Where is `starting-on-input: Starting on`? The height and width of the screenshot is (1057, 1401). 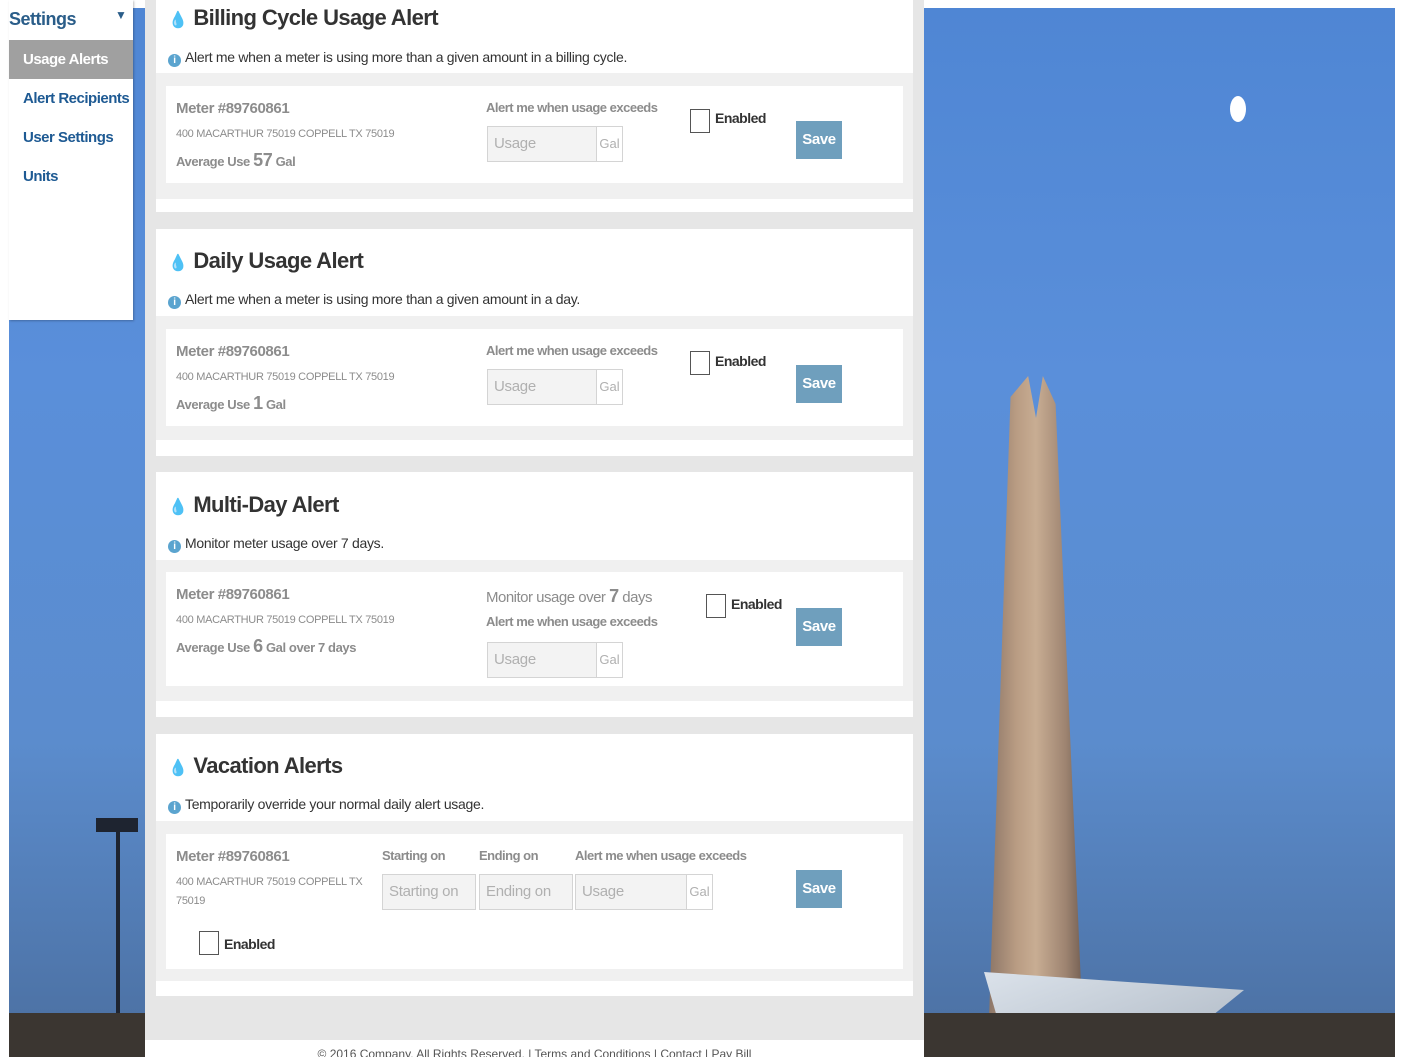
starting-on-input: Starting on is located at coordinates (429, 892).